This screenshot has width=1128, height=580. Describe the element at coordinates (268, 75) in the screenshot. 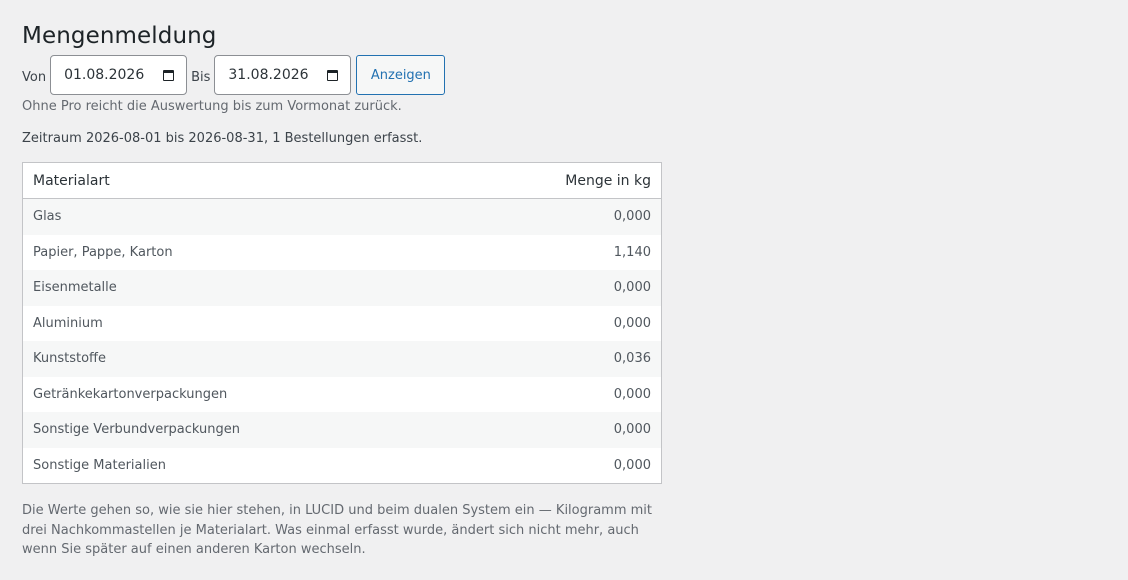

I see `to-date-value: 31.08.2026` at that location.